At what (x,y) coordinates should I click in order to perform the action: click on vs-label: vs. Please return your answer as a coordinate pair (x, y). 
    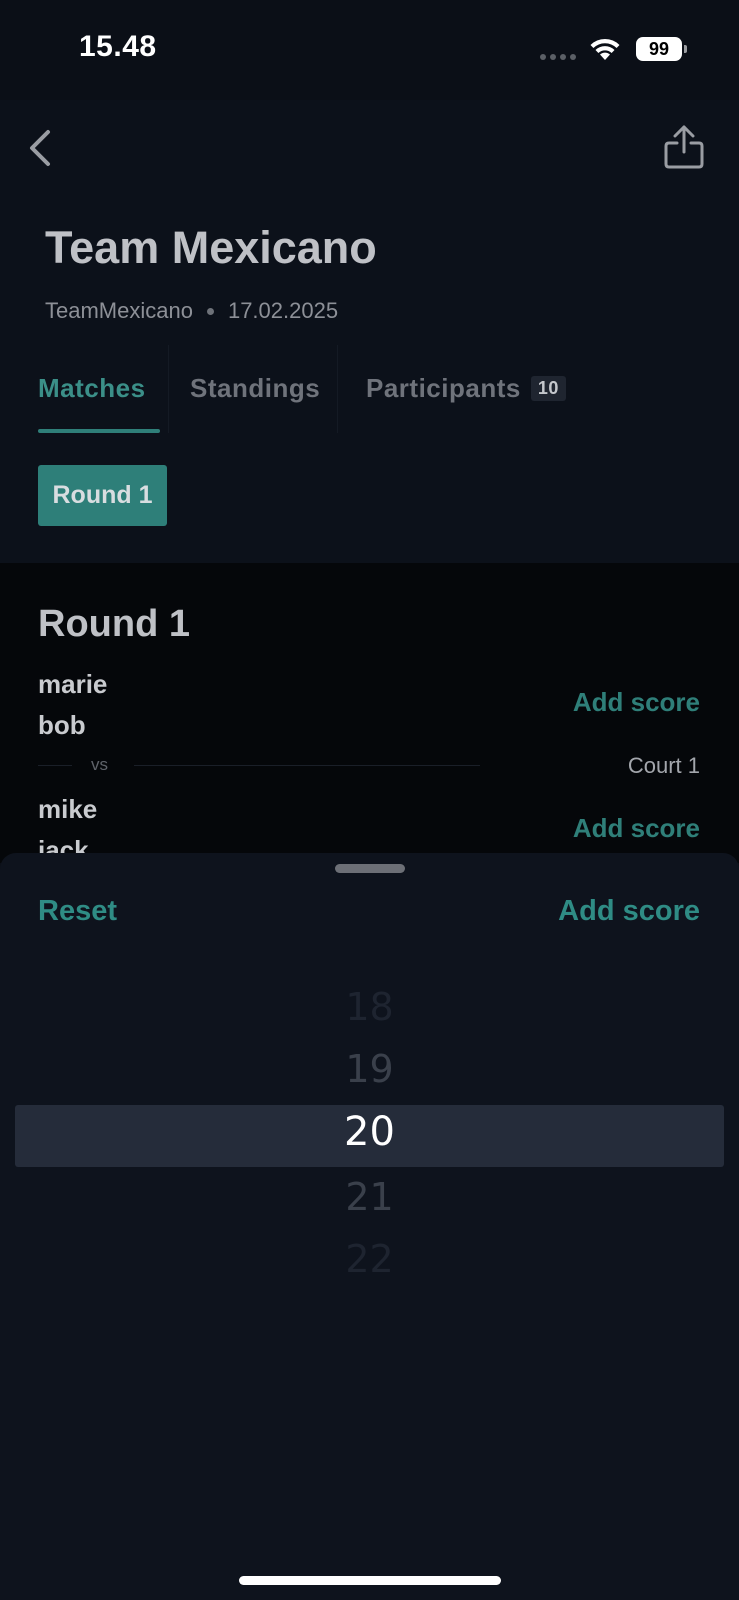
    Looking at the image, I should click on (99, 764).